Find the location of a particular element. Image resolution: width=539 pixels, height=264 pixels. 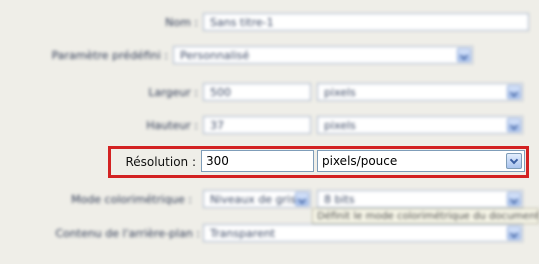

preset-select: Personnalisé is located at coordinates (323, 55).